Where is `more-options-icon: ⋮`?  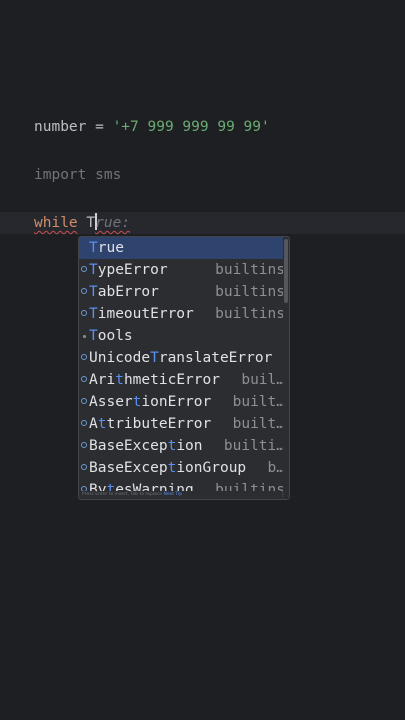
more-options-icon: ⋮ is located at coordinates (283, 495).